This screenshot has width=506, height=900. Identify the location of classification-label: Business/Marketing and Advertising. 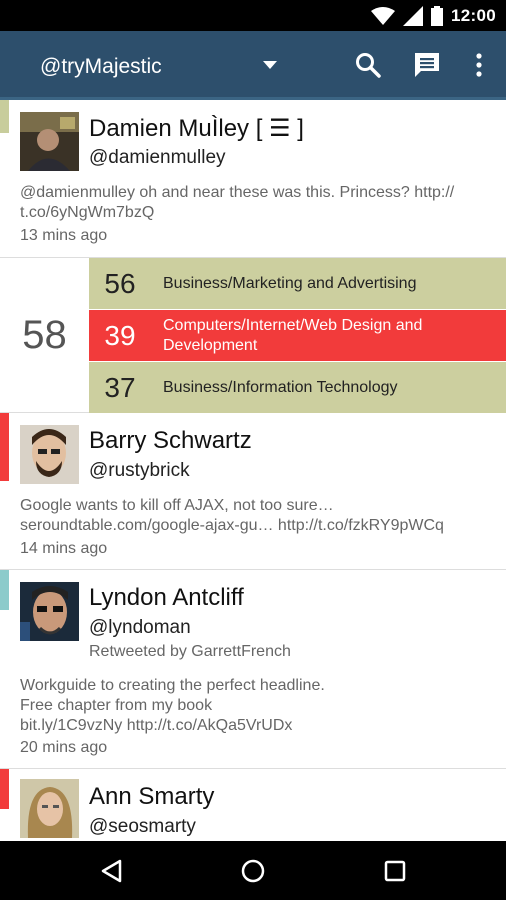
(316, 284).